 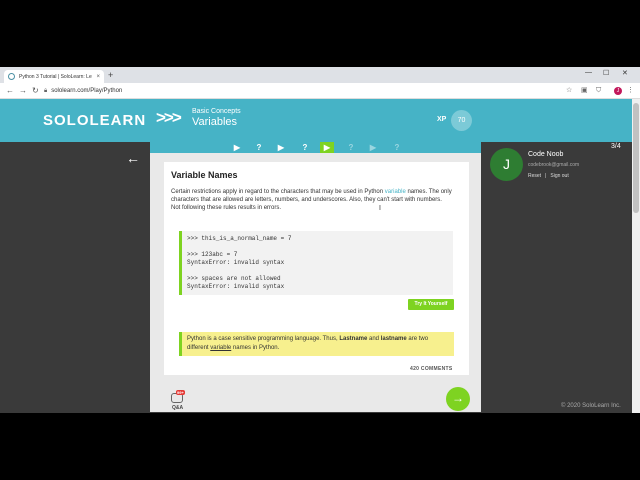 I want to click on progress-count: 3/4, so click(x=616, y=146).